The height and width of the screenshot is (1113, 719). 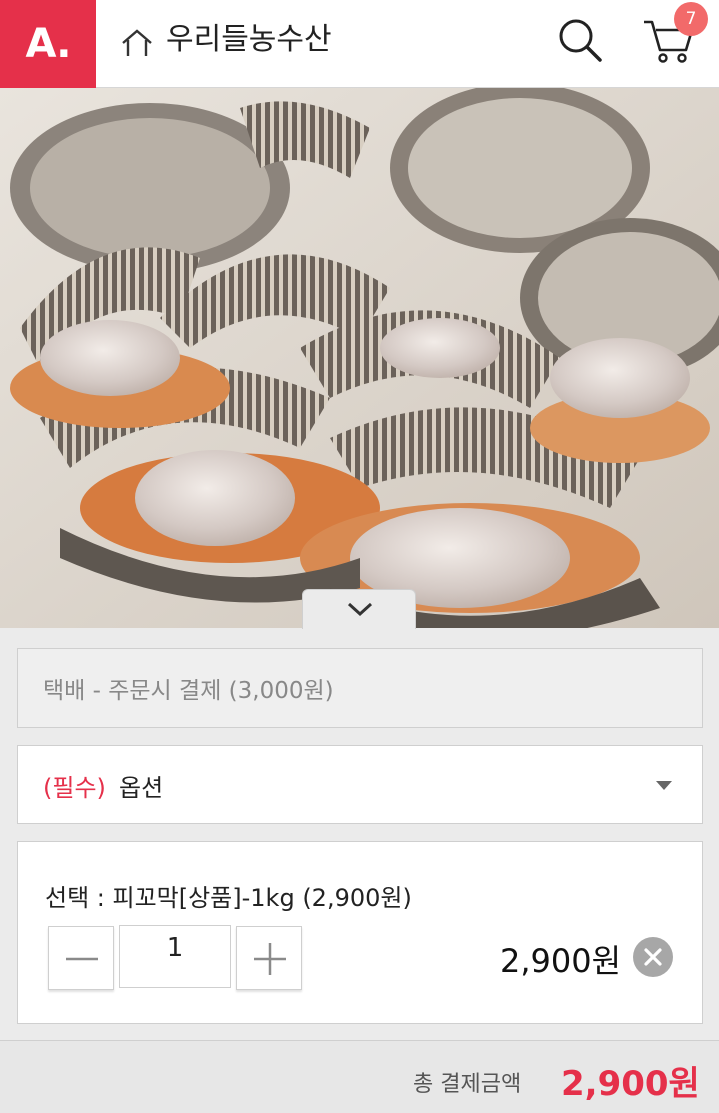 What do you see at coordinates (228, 898) in the screenshot?
I see `selected-item-text: 선택 : 피꼬막[상품]-1kg (2,900원)` at bounding box center [228, 898].